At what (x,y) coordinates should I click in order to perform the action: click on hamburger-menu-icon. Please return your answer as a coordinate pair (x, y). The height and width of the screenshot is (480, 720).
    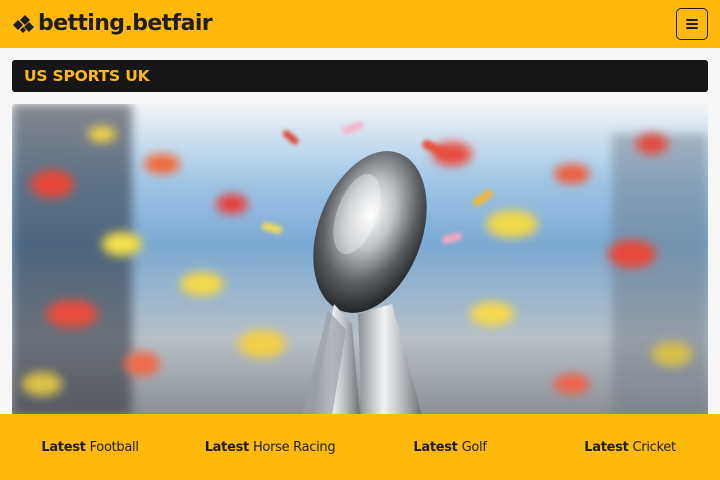
    Looking at the image, I should click on (692, 24).